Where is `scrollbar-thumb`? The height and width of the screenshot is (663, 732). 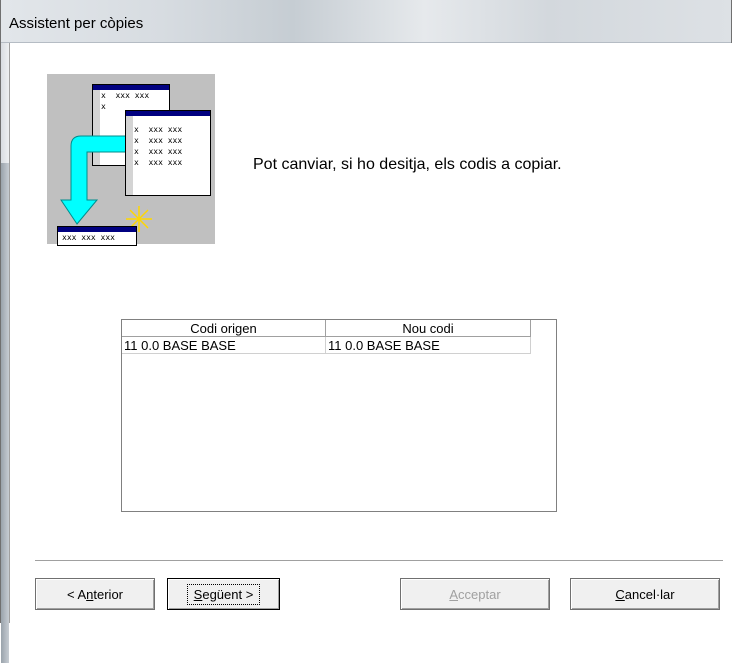 scrollbar-thumb is located at coordinates (5, 413).